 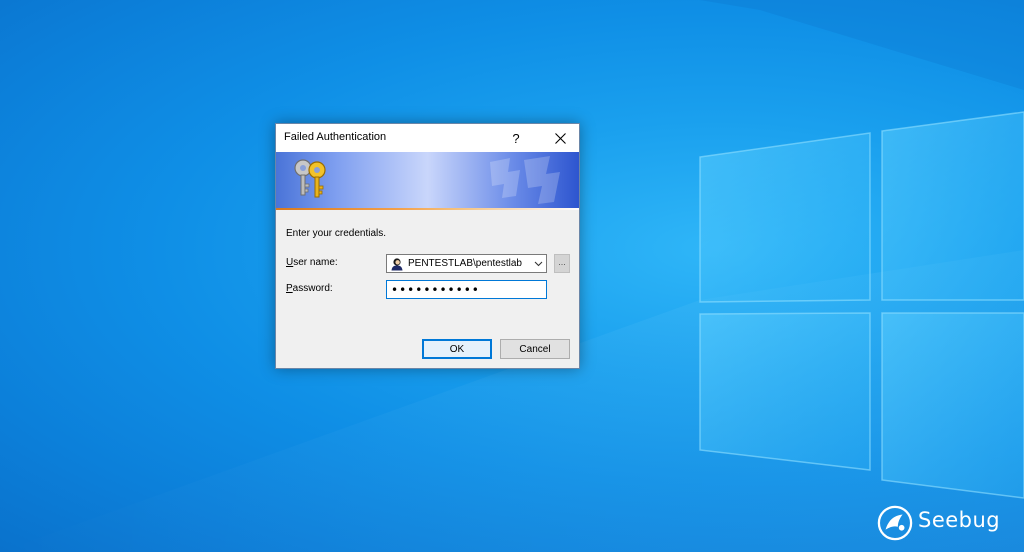 I want to click on keys-icon, so click(x=310, y=178).